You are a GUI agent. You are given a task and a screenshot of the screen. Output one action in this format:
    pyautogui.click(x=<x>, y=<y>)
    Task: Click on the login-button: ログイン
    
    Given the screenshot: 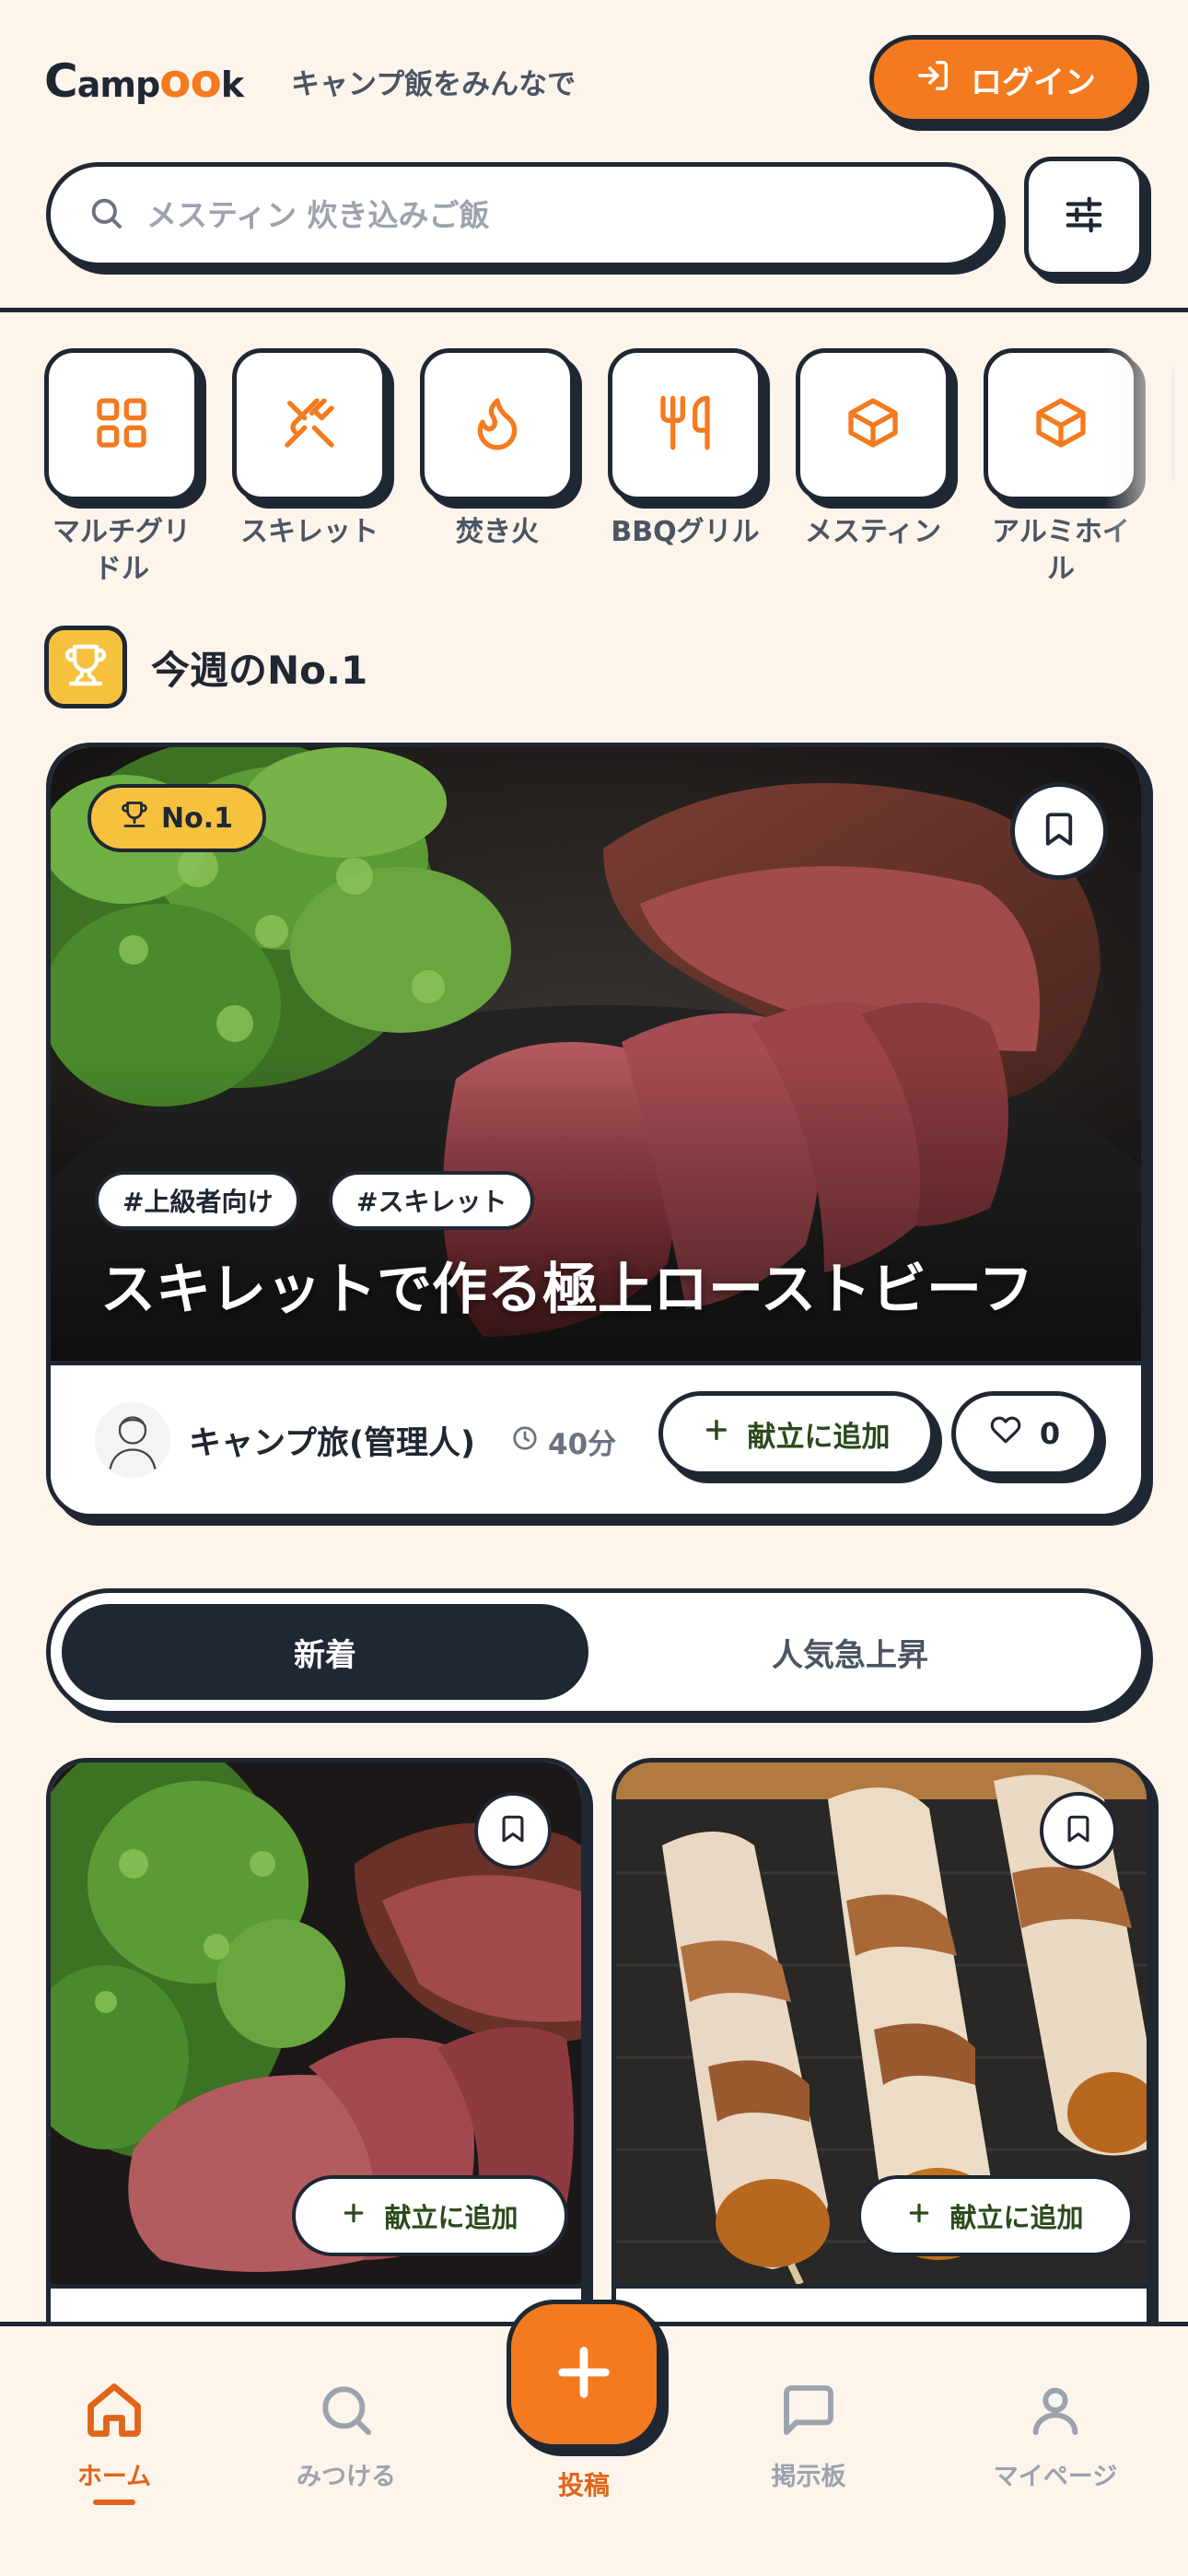 What is the action you would take?
    pyautogui.click(x=1005, y=79)
    